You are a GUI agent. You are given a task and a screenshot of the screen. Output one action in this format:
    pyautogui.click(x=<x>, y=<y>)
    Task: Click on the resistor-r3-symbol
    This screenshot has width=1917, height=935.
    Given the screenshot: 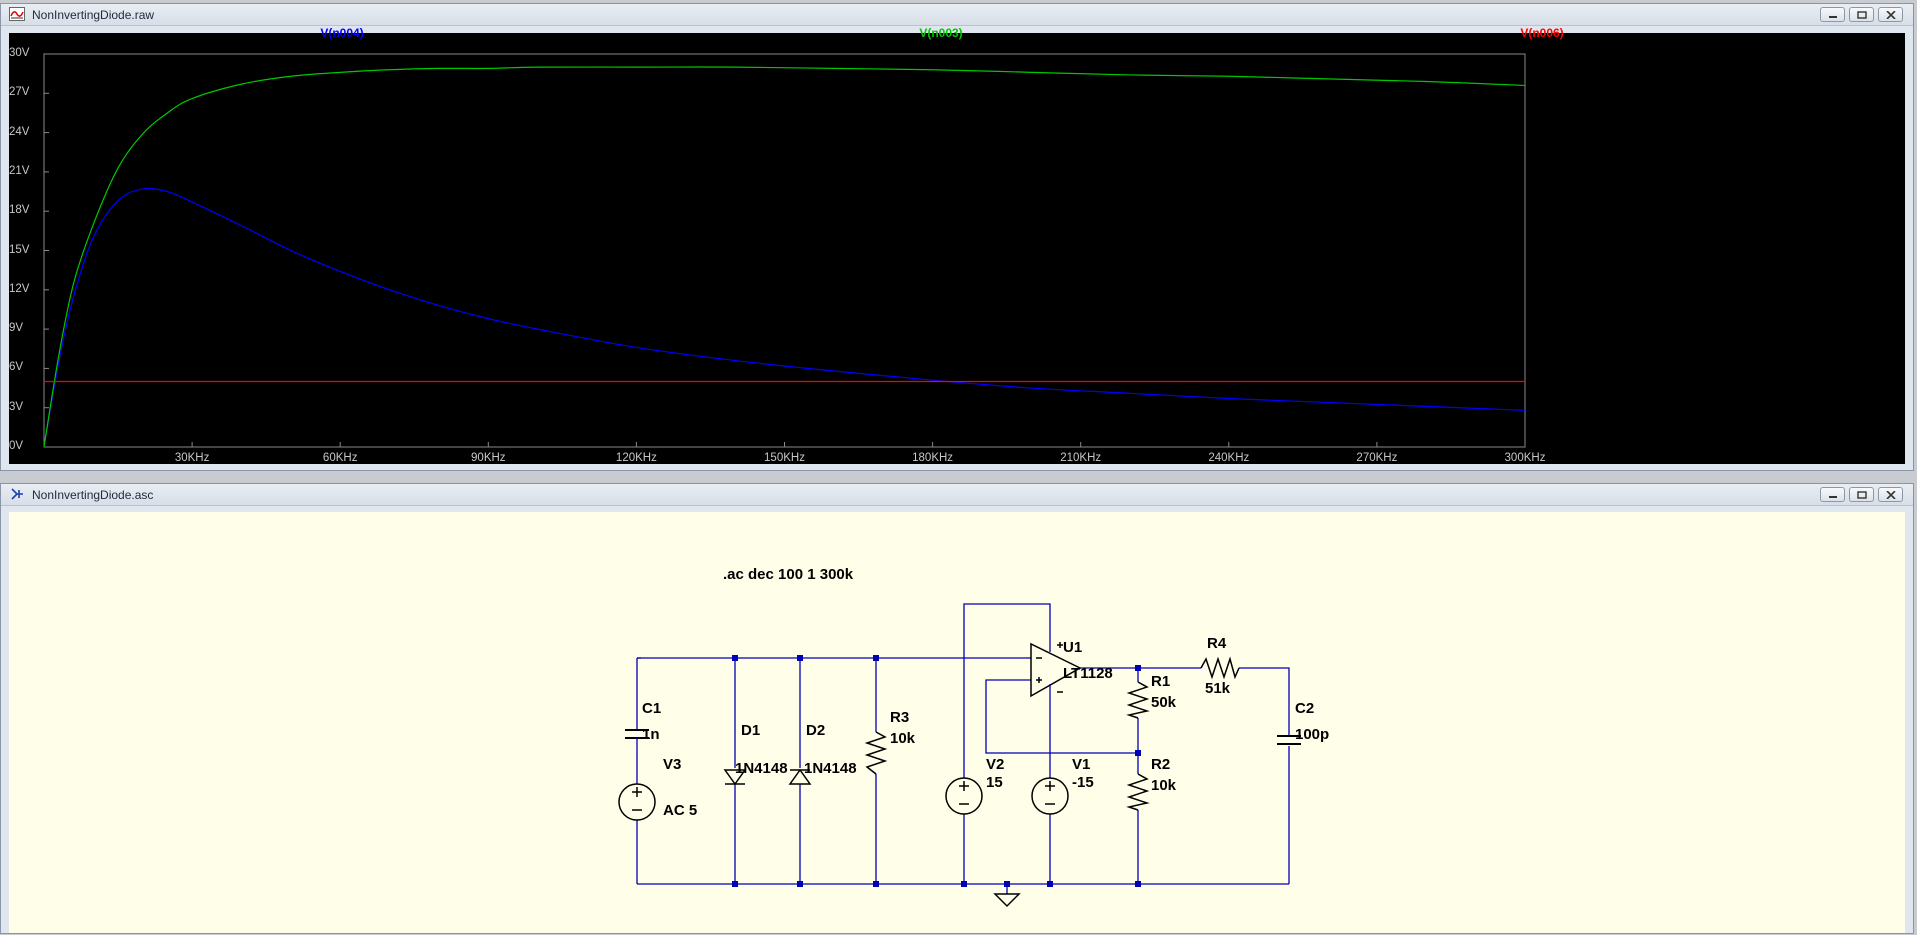 What is the action you would take?
    pyautogui.click(x=876, y=753)
    